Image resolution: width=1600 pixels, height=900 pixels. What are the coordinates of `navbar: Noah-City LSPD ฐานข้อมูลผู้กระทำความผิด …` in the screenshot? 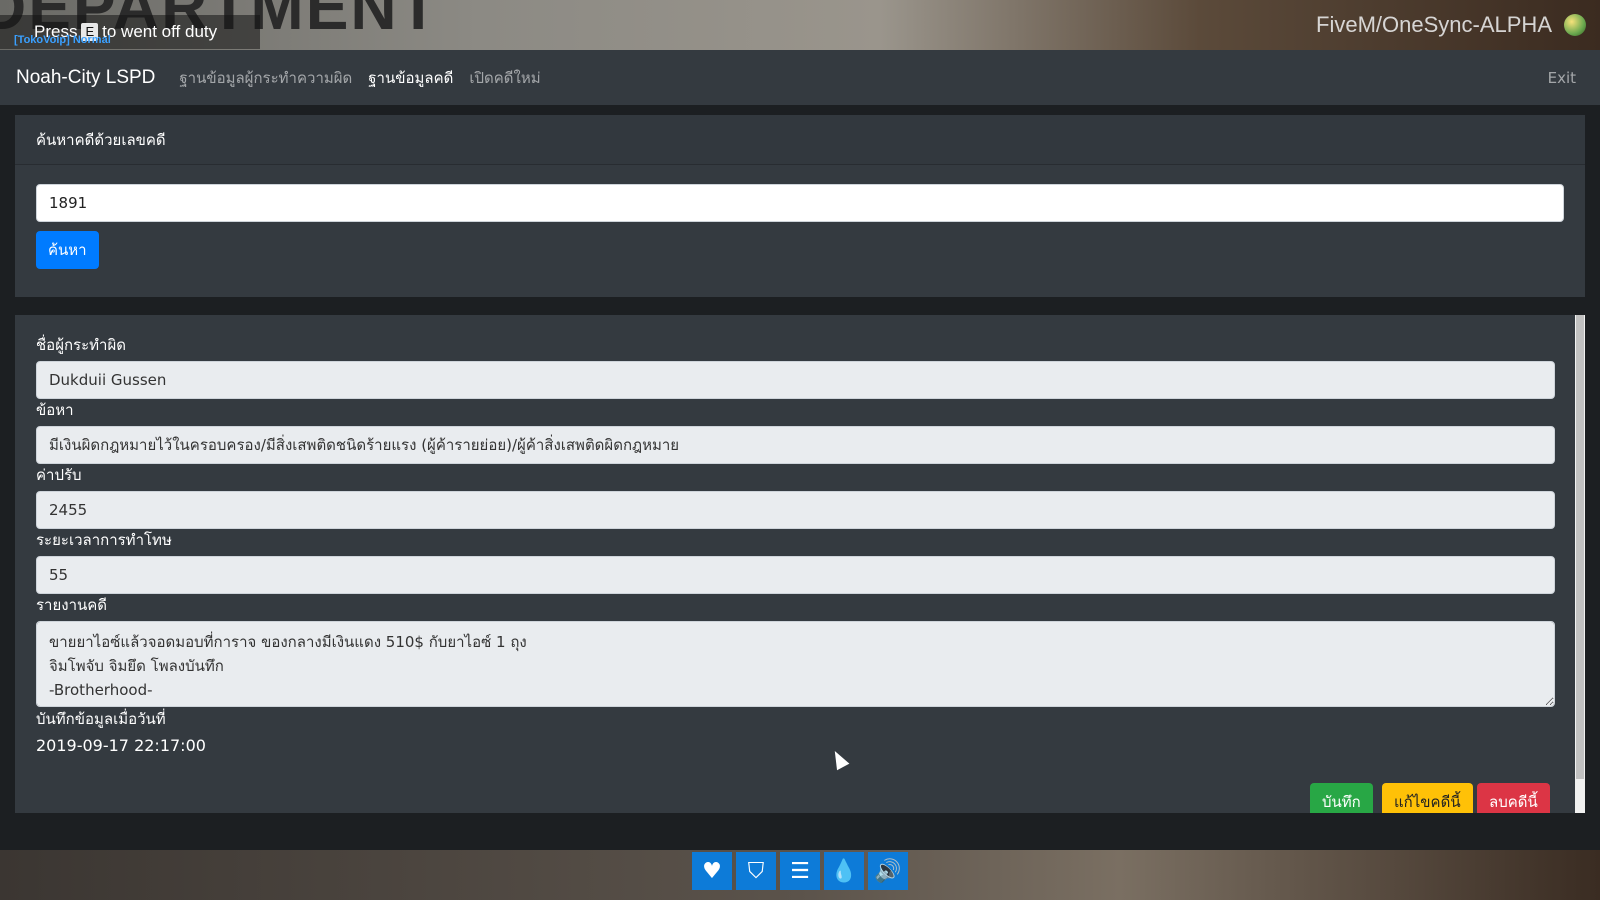 It's located at (800, 77).